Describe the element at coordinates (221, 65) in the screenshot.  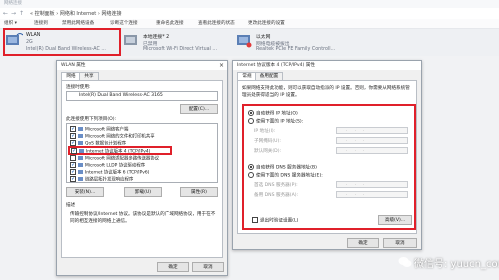
I see `close-icon: ×` at that location.